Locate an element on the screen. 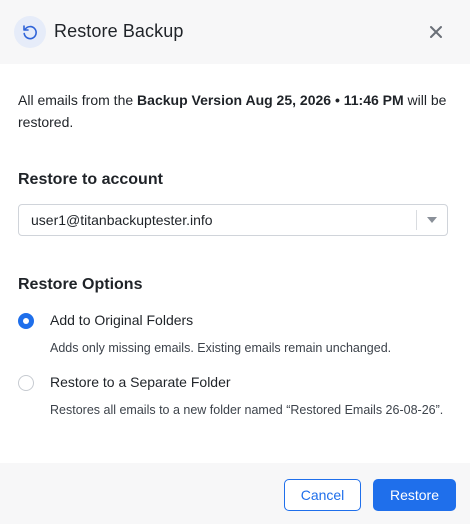 The height and width of the screenshot is (524, 470). restore-icon is located at coordinates (30, 32).